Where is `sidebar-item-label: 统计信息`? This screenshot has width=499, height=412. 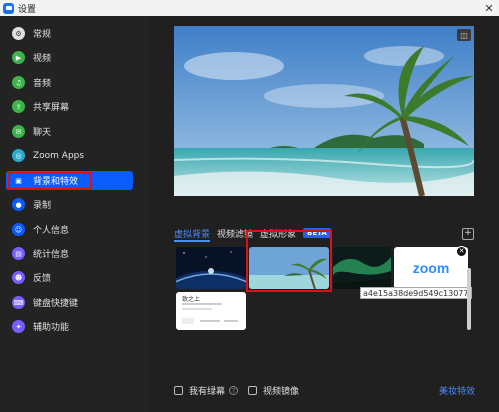
sidebar-item-label: 统计信息 is located at coordinates (51, 255).